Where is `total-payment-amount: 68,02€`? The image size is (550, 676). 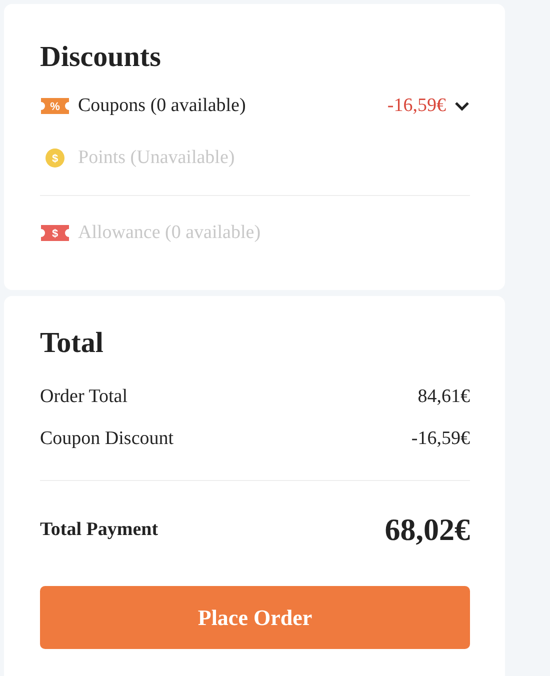
total-payment-amount: 68,02€ is located at coordinates (427, 530).